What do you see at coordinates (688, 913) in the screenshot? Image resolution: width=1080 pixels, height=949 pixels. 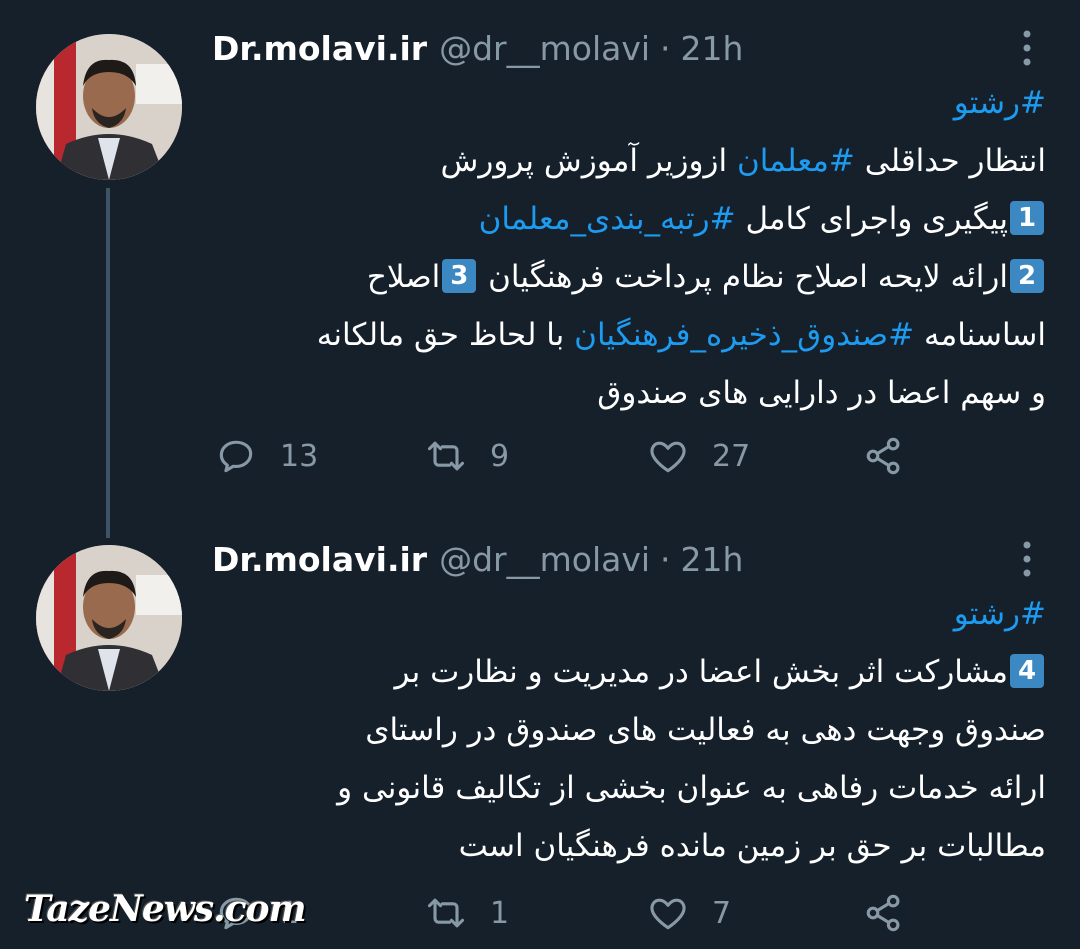 I see `like-button: 7` at bounding box center [688, 913].